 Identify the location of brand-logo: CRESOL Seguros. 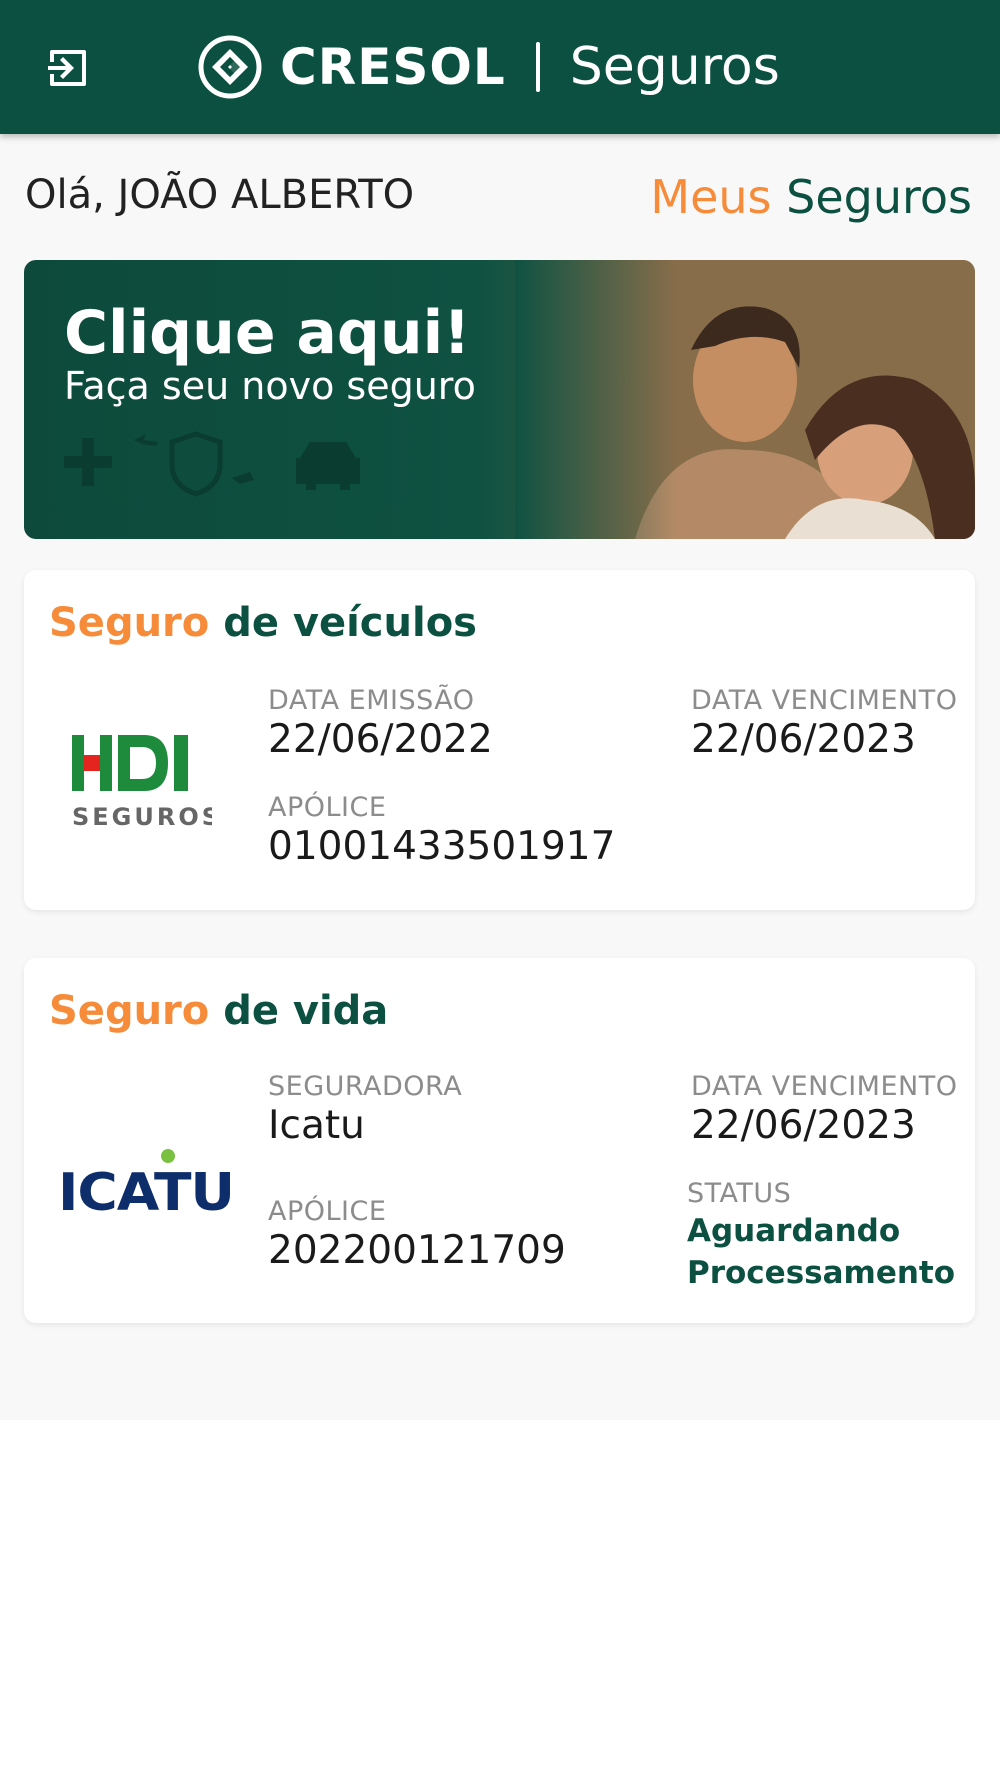
(489, 67).